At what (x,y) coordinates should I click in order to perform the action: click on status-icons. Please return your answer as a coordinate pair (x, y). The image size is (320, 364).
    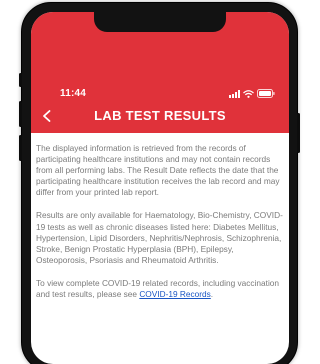
    Looking at the image, I should click on (252, 93).